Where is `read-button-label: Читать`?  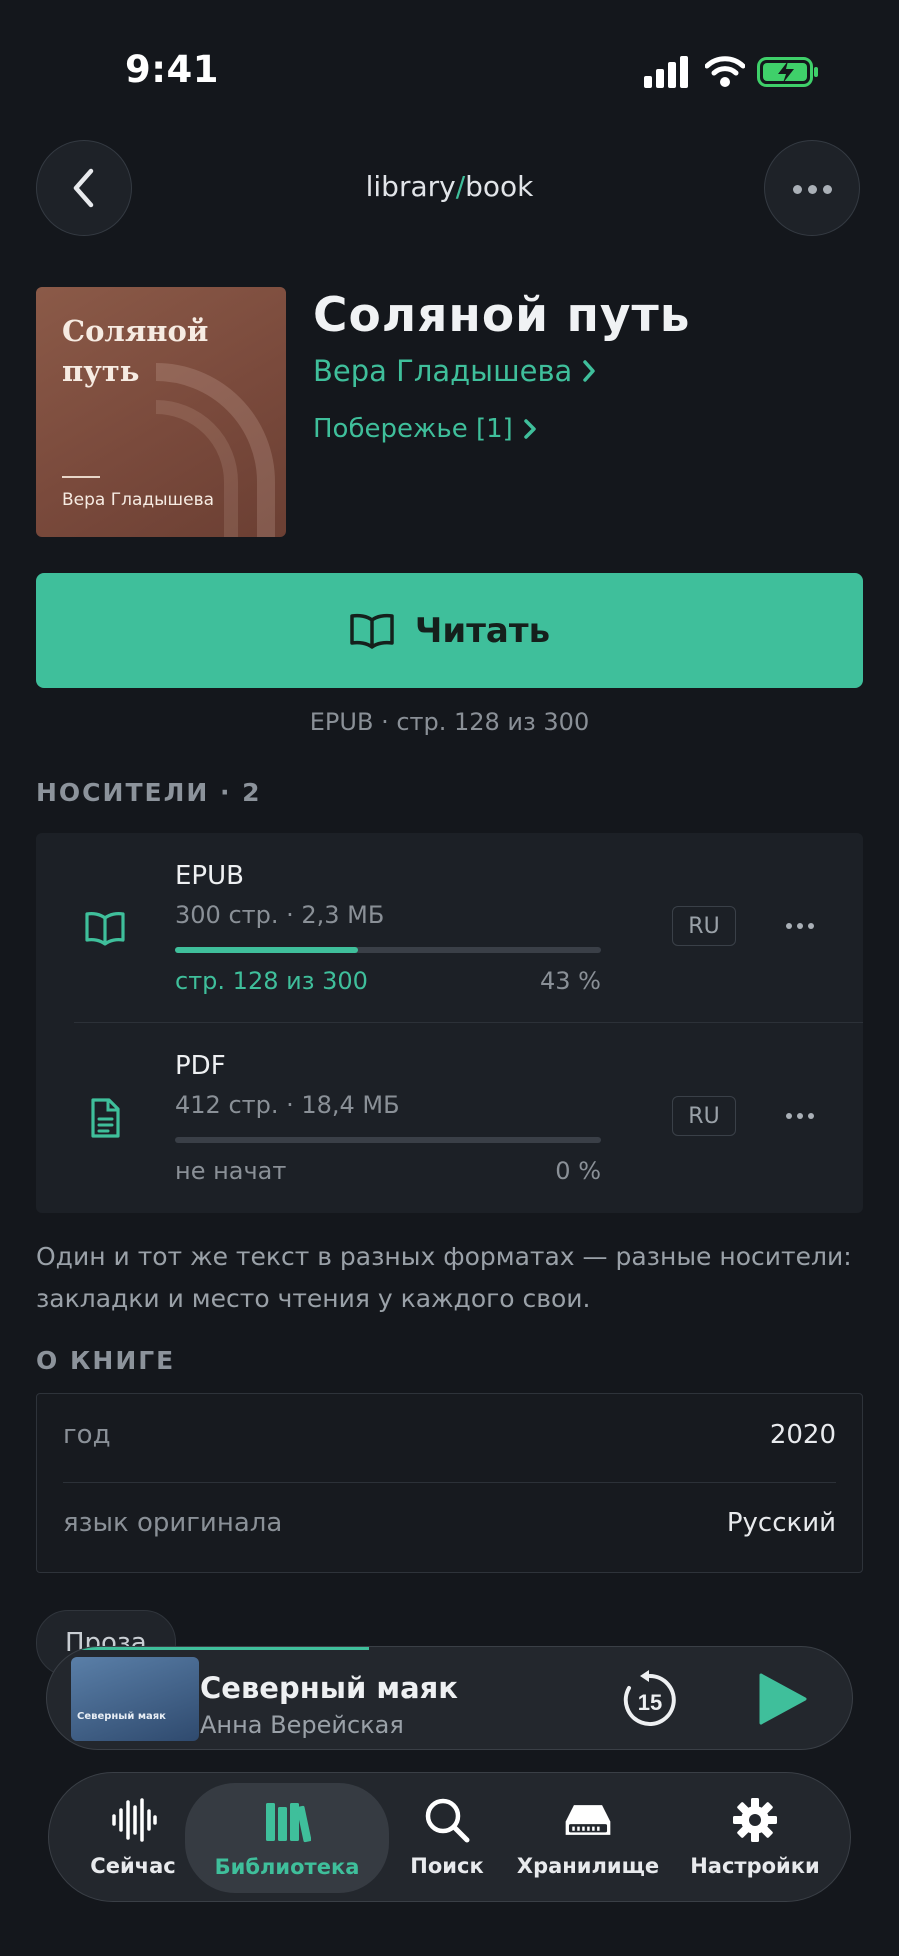
read-button-label: Читать is located at coordinates (482, 630).